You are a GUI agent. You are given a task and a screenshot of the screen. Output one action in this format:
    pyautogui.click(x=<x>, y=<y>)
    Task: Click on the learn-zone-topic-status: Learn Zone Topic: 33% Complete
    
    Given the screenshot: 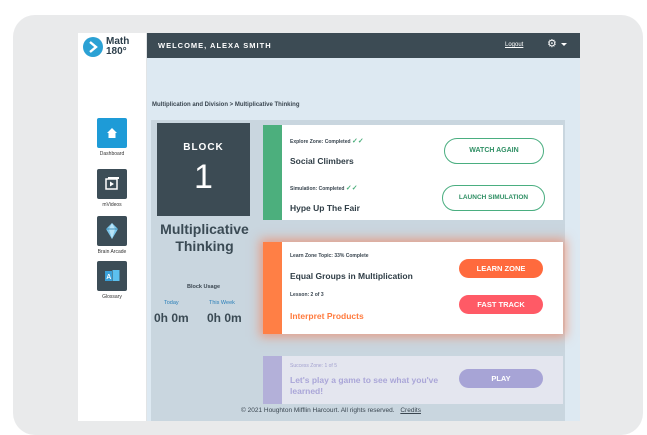 What is the action you would take?
    pyautogui.click(x=329, y=256)
    